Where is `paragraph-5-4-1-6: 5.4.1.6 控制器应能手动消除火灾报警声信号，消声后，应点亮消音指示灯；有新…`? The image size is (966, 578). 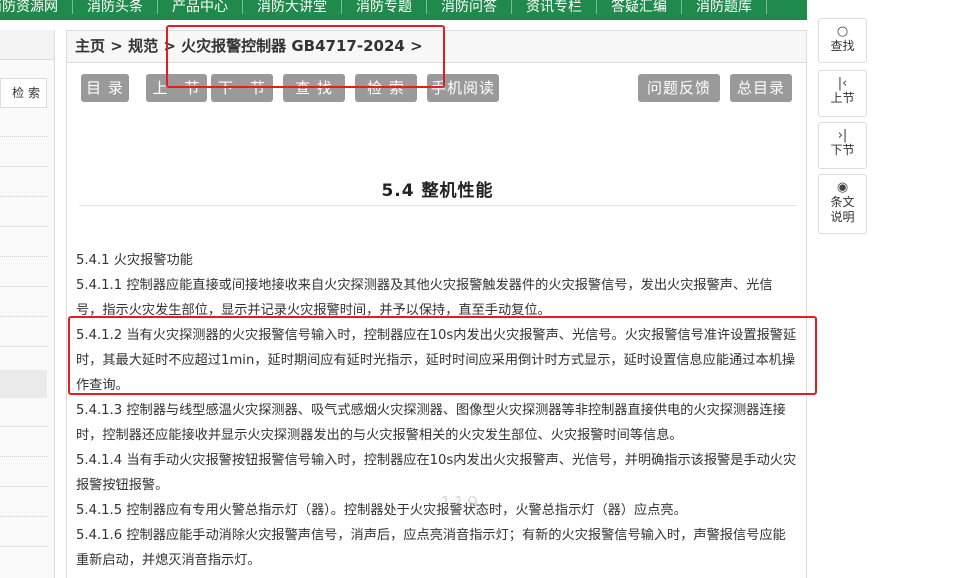 paragraph-5-4-1-6: 5.4.1.6 控制器应能手动消除火灾报警声信号，消声后，应点亮消音指示灯；有新… is located at coordinates (431, 548).